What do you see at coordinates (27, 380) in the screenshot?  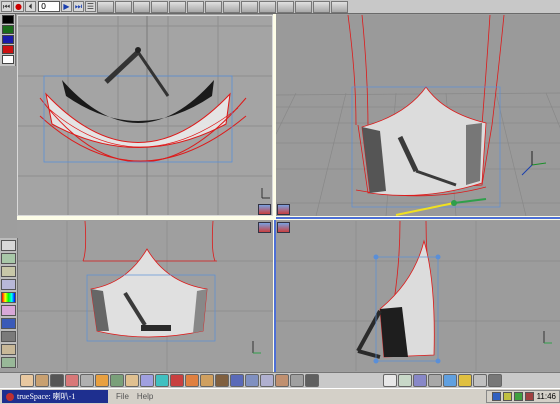 I see `sphere-primitive-icon` at bounding box center [27, 380].